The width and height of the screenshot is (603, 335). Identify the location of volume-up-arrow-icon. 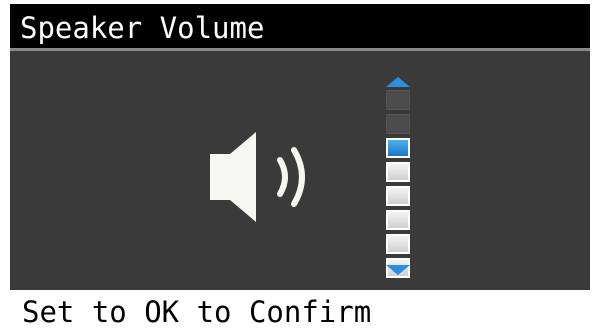
(398, 82).